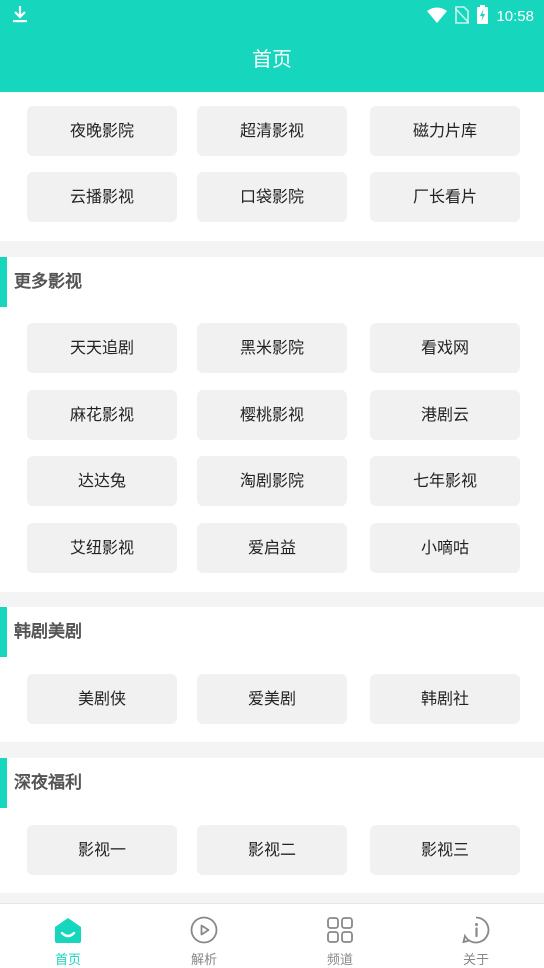  I want to click on site-button: 看戏网, so click(445, 348).